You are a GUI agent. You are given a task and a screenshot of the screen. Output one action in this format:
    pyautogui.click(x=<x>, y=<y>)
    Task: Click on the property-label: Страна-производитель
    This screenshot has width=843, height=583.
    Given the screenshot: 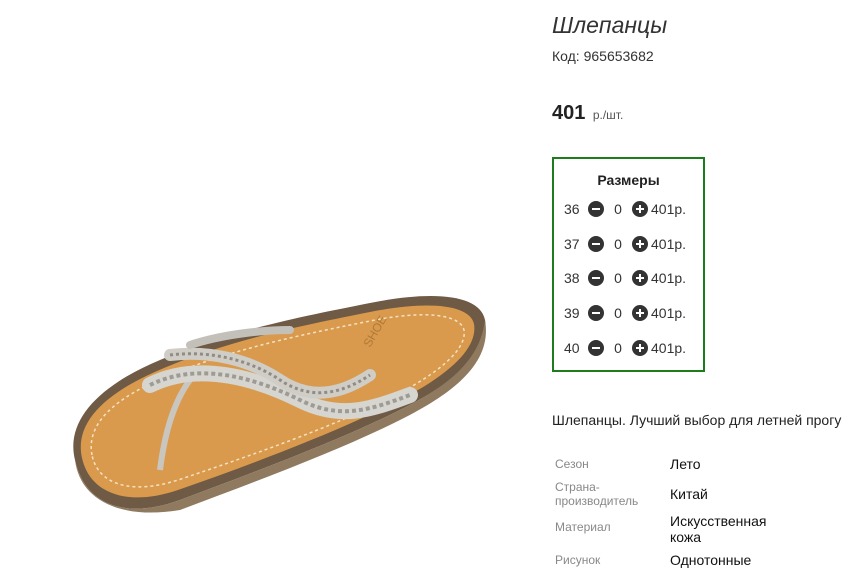 What is the action you would take?
    pyautogui.click(x=597, y=494)
    